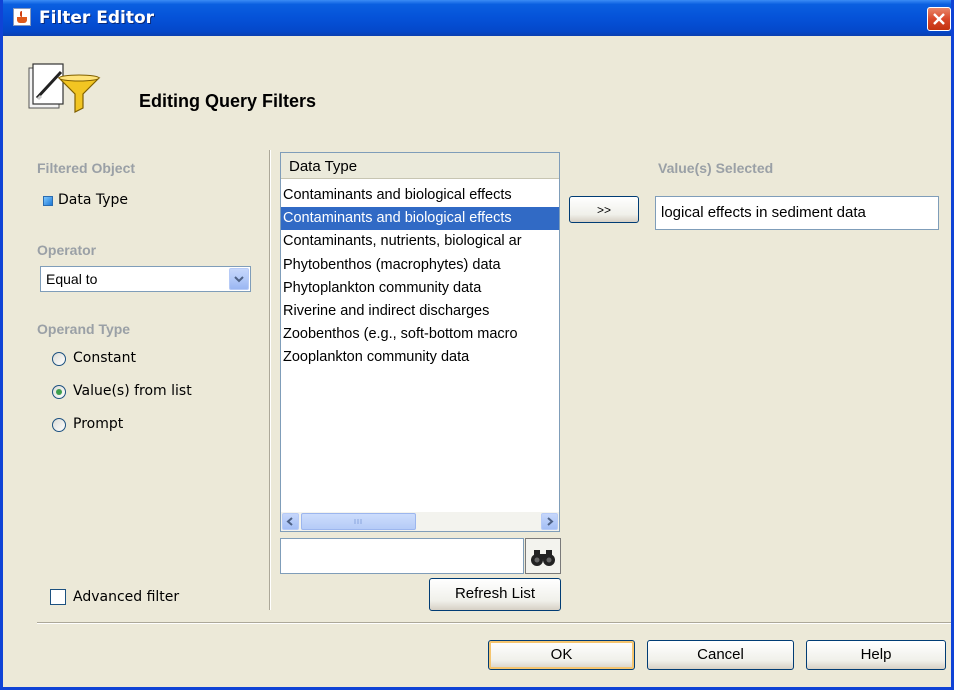 This screenshot has height=690, width=954. I want to click on list-item: Zooplankton community data, so click(420, 357).